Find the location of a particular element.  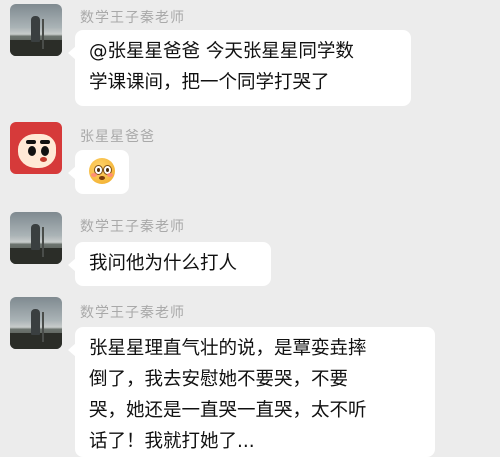

message-bubble is located at coordinates (98, 172).